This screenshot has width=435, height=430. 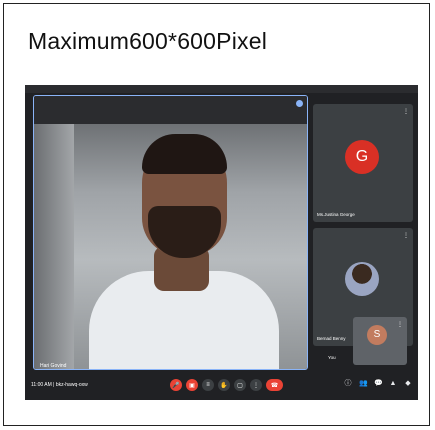 I want to click on call-controls: 🎤 ▣ ≡ ✋ ▢ ⋮ ☎, so click(x=226, y=385).